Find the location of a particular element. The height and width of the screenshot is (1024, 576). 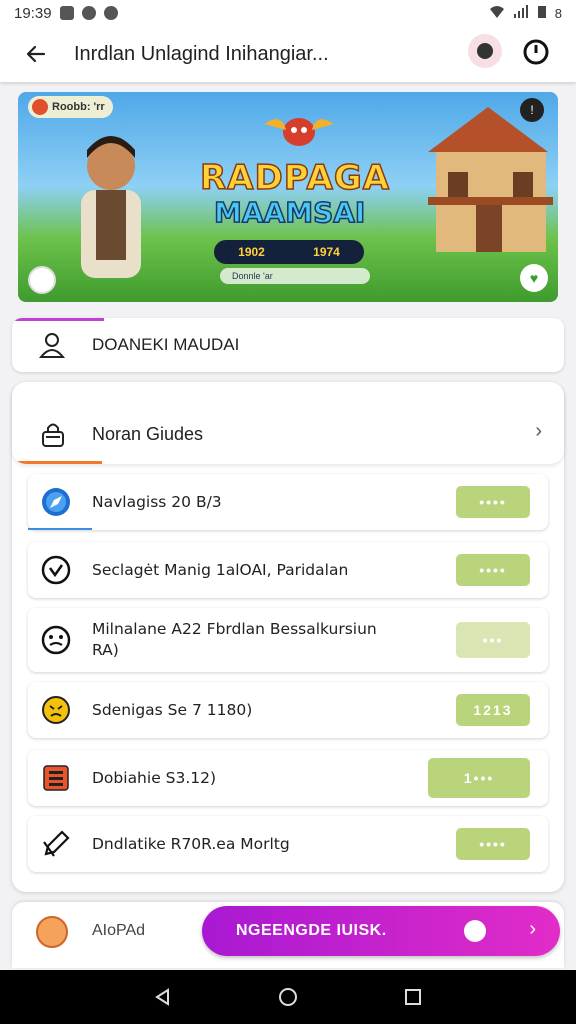

chat-icon is located at coordinates (475, 931).